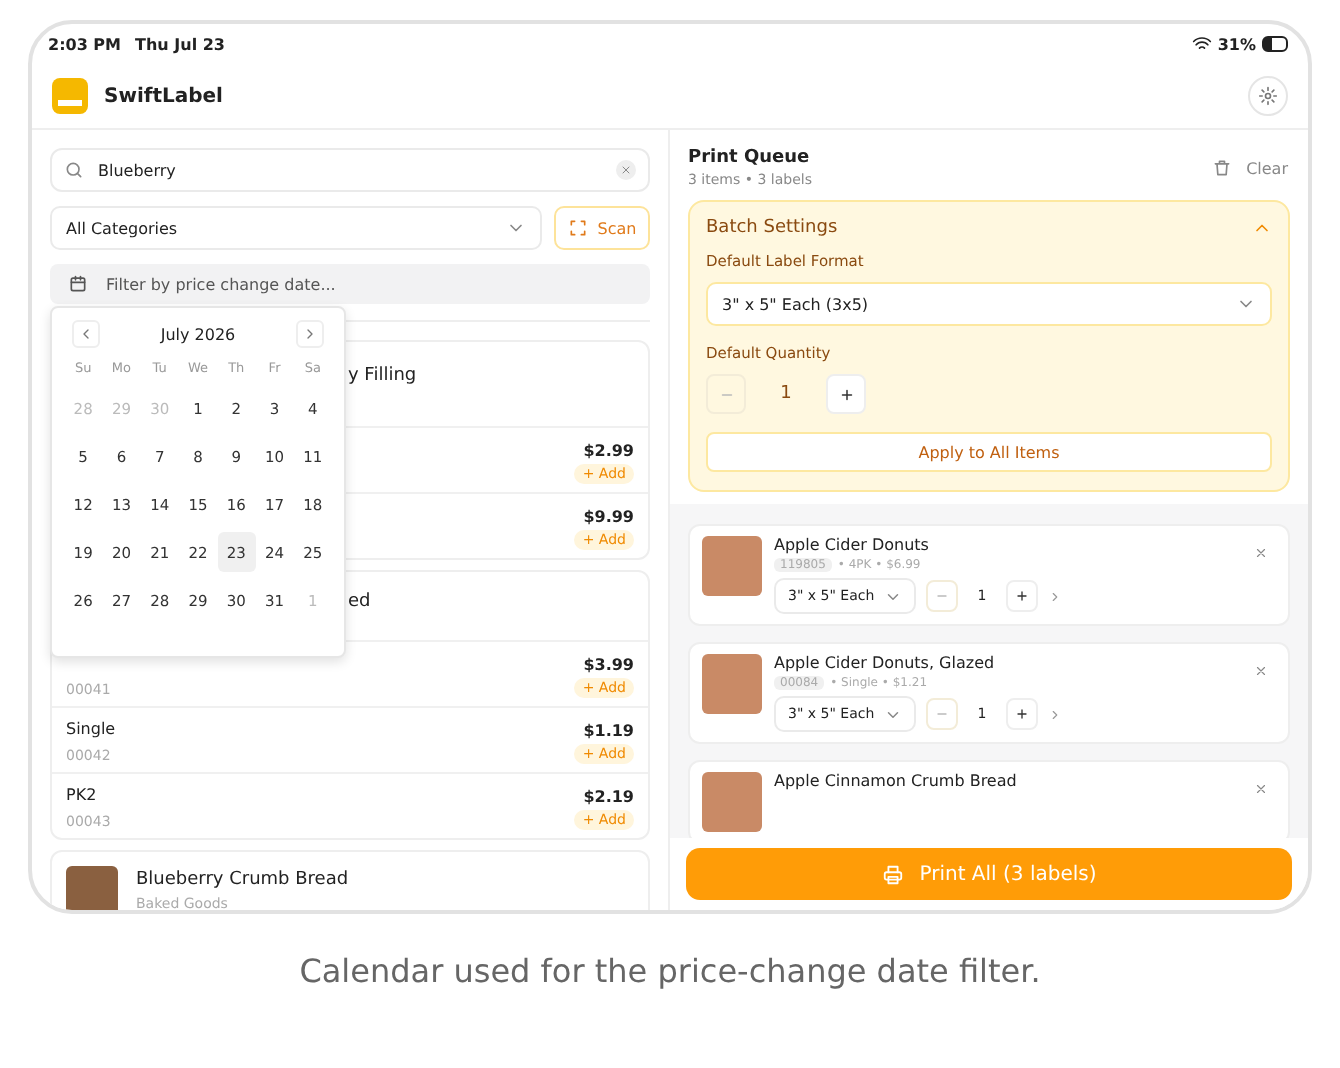  What do you see at coordinates (852, 545) in the screenshot?
I see `item-name: Apple Cider Donuts` at bounding box center [852, 545].